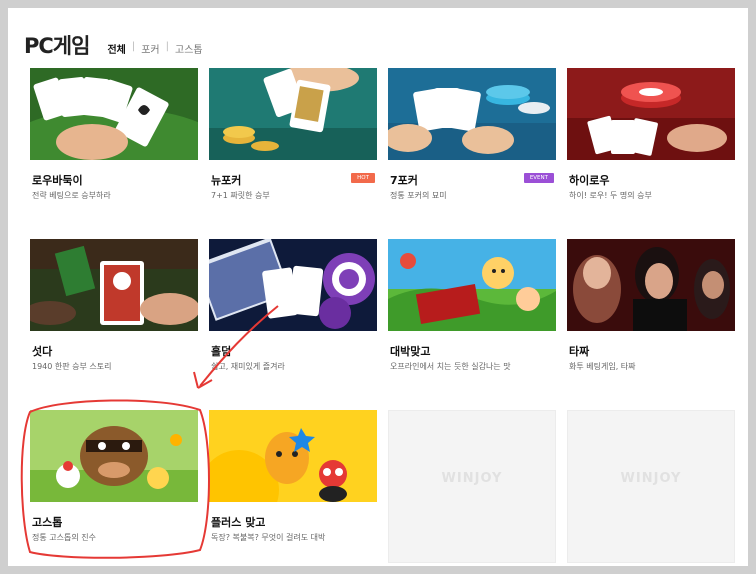 Image resolution: width=756 pixels, height=574 pixels. What do you see at coordinates (57, 180) in the screenshot?
I see `game-name: 로우바둑이` at bounding box center [57, 180].